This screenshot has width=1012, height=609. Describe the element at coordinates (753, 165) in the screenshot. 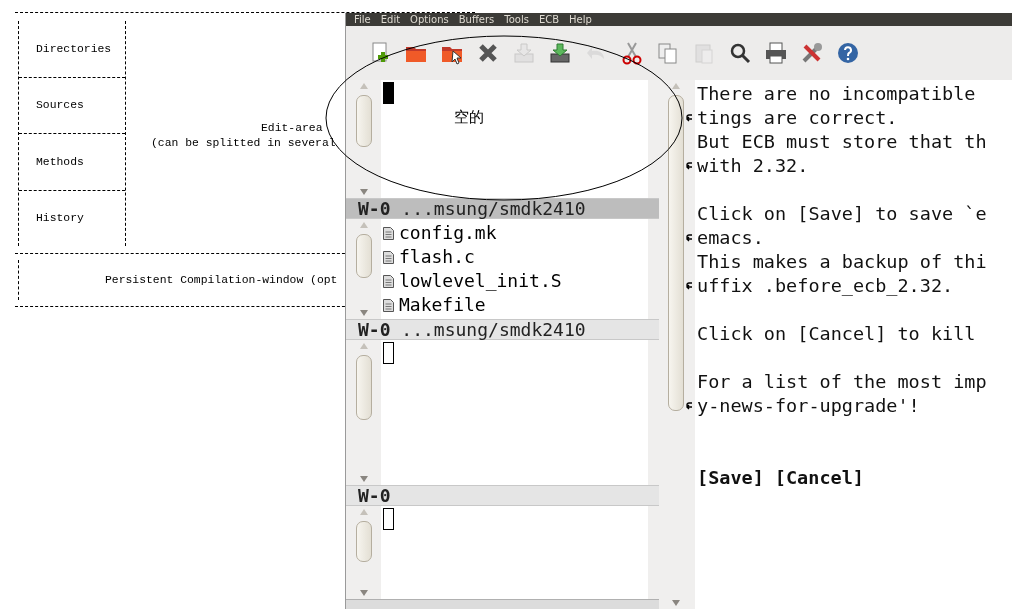

I see `text-line: with 2.32.` at that location.